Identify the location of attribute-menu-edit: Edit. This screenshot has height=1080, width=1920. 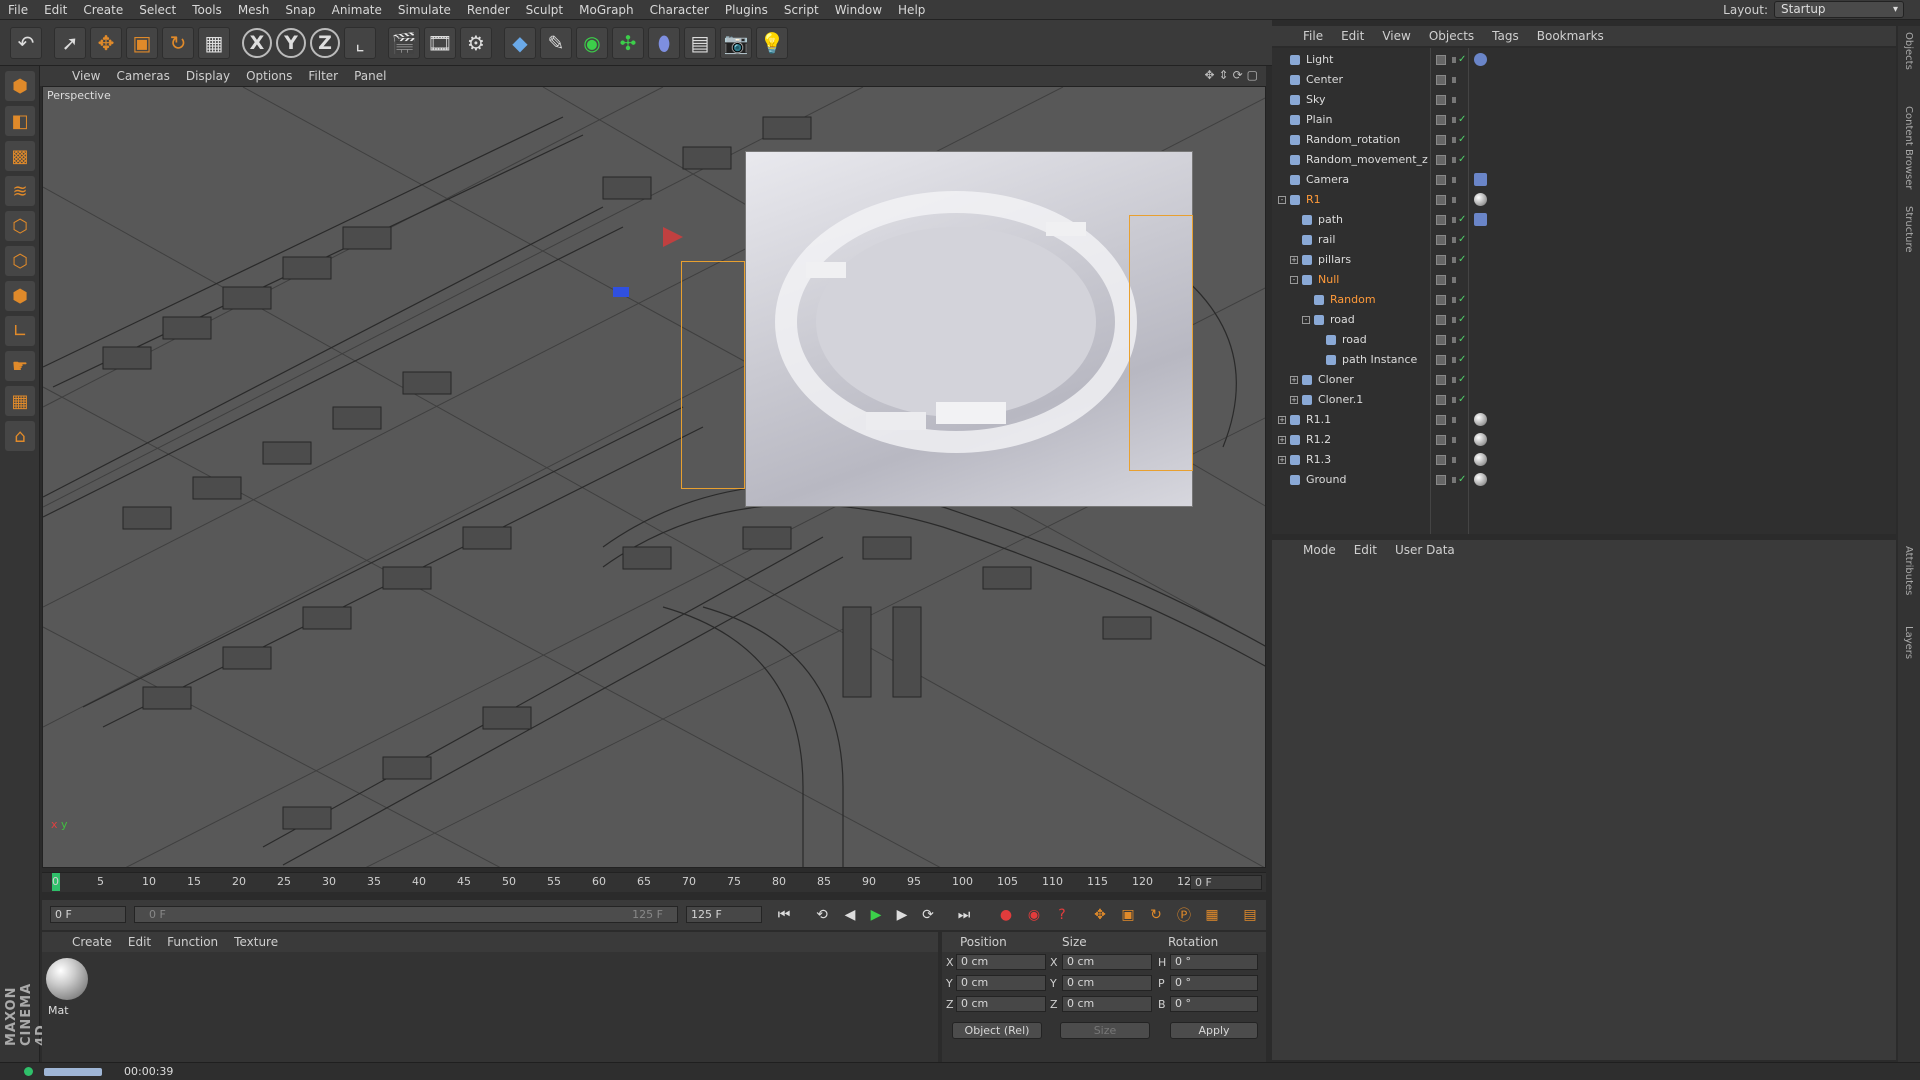
(1365, 550).